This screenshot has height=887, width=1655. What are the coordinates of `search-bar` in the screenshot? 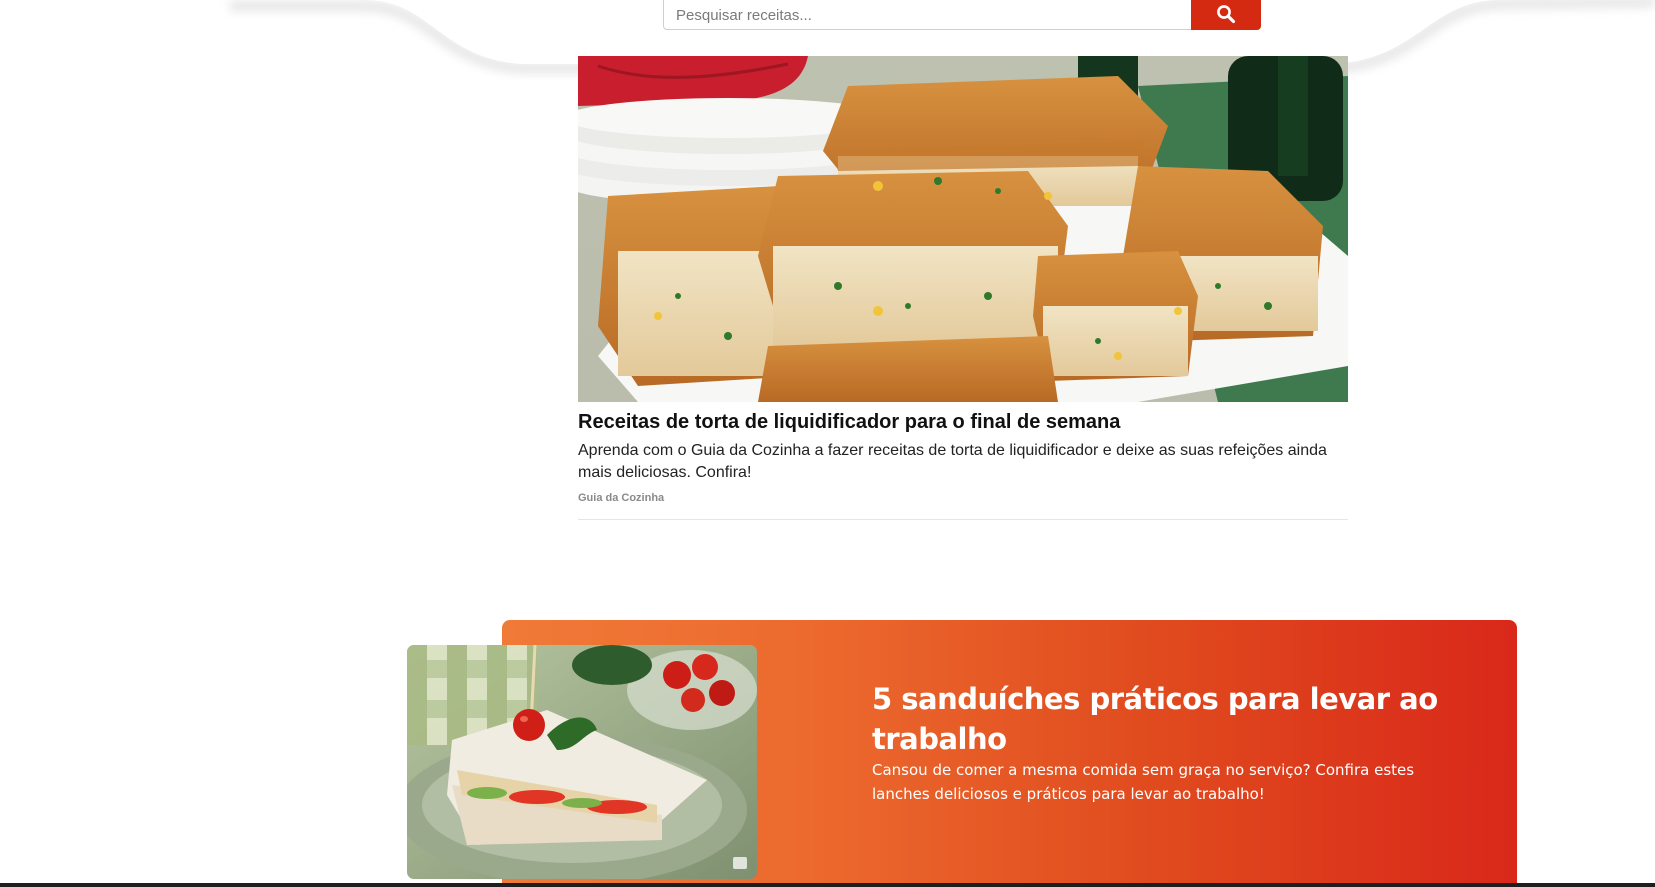 It's located at (962, 15).